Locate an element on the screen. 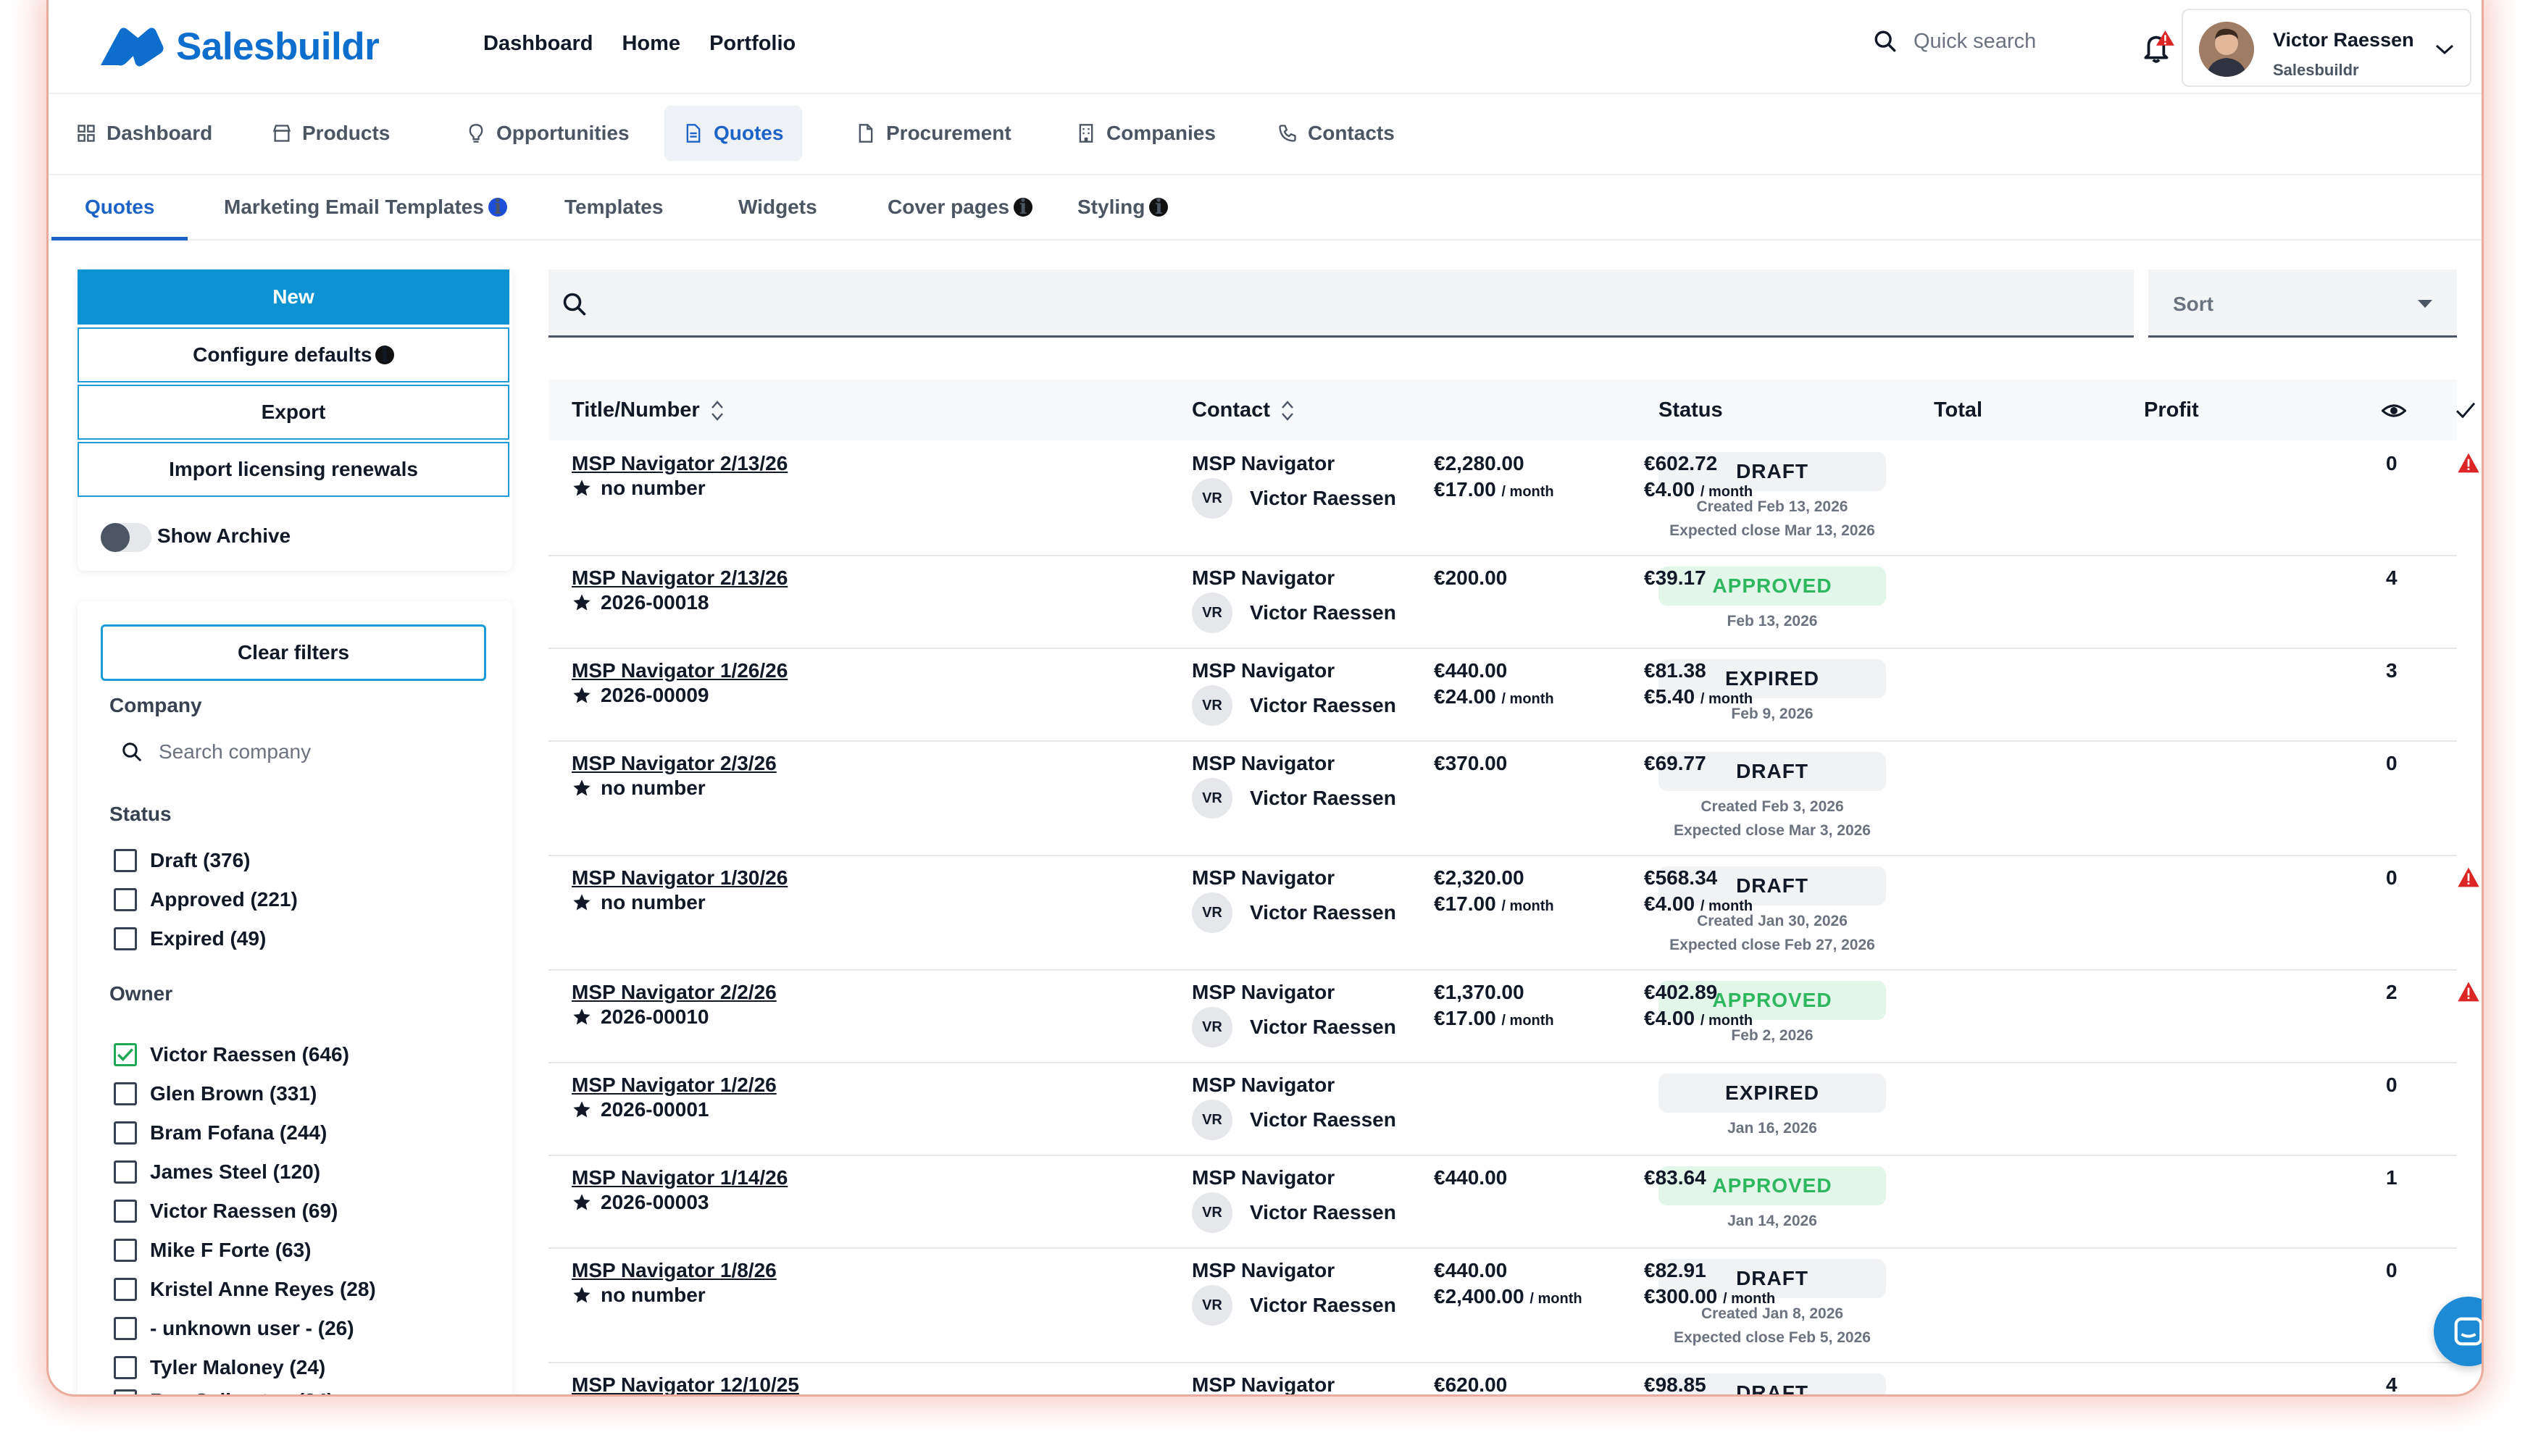  module-products: Products is located at coordinates (331, 133).